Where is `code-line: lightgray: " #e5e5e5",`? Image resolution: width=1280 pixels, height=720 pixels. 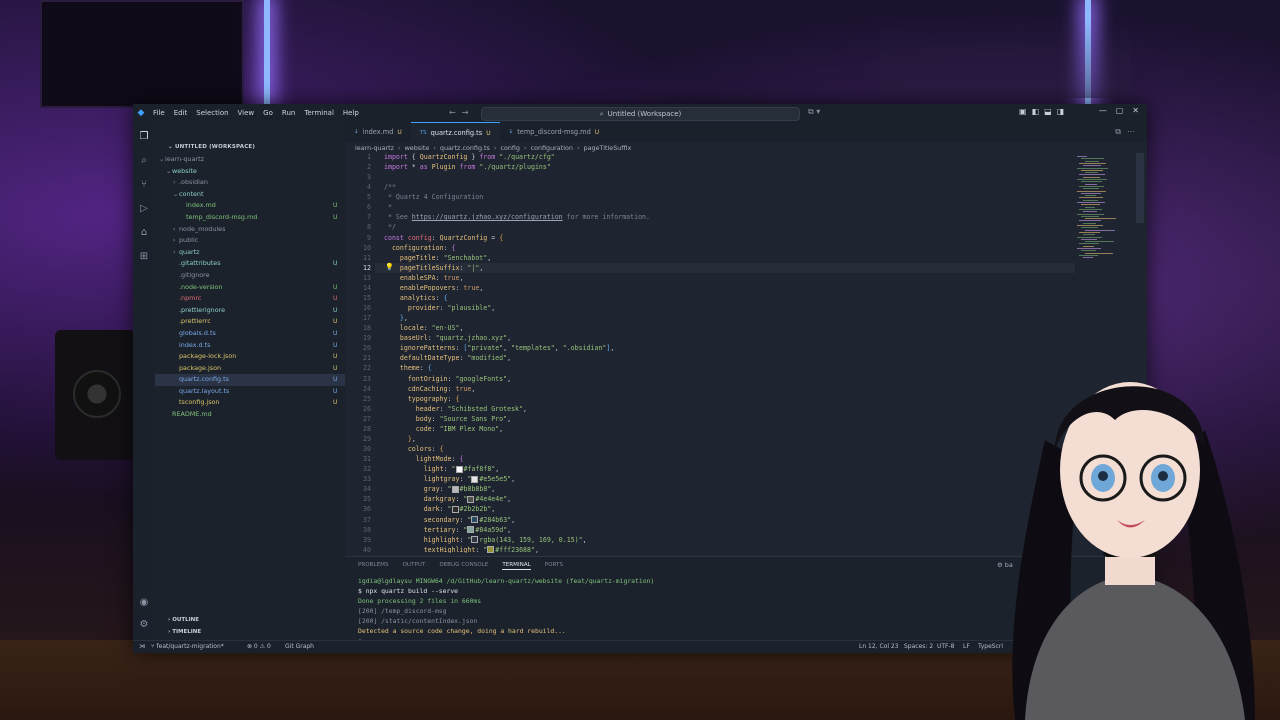 code-line: lightgray: " #e5e5e5", is located at coordinates (449, 479).